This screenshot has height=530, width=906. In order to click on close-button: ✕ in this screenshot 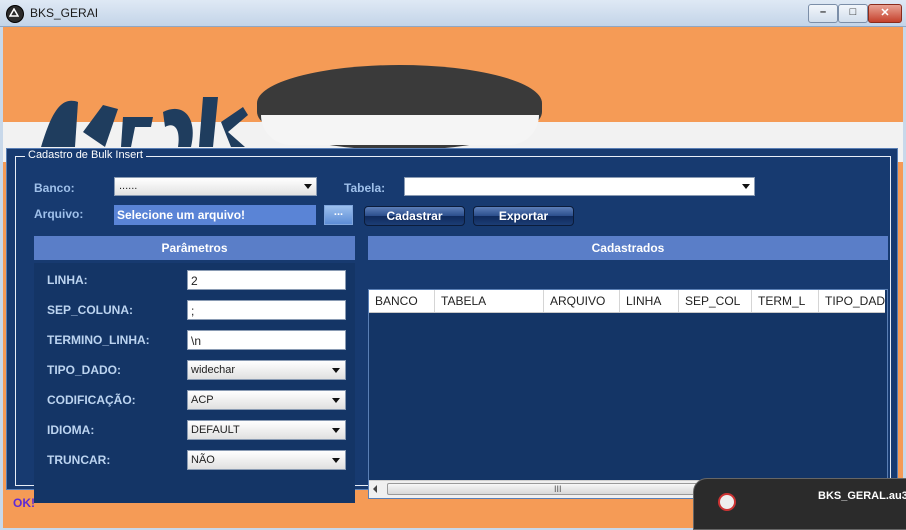, I will do `click(885, 13)`.